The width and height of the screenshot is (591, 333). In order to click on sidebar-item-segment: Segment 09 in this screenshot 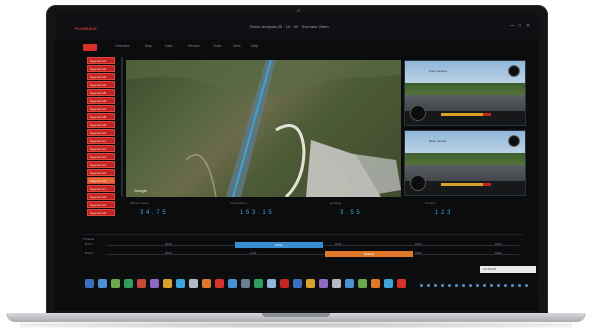, I will do `click(101, 124)`.